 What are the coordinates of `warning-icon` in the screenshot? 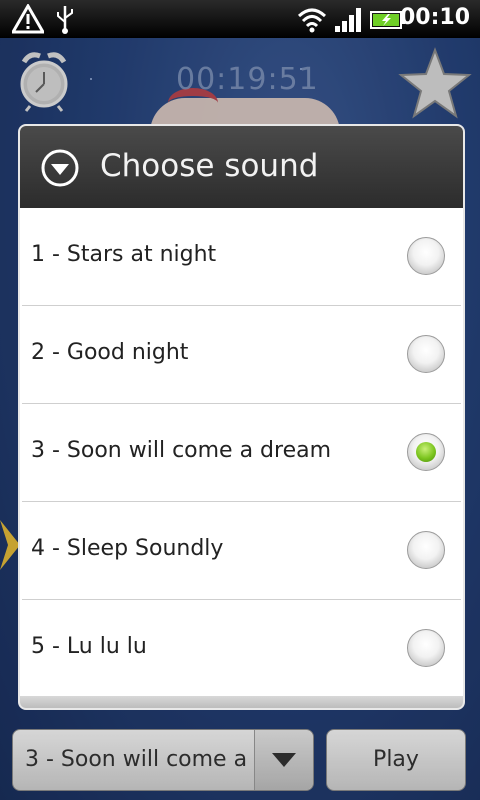 It's located at (28, 19).